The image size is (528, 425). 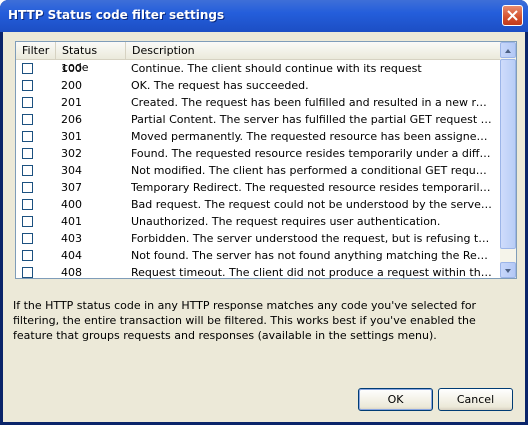 What do you see at coordinates (71, 272) in the screenshot?
I see `status-code-cell: 408` at bounding box center [71, 272].